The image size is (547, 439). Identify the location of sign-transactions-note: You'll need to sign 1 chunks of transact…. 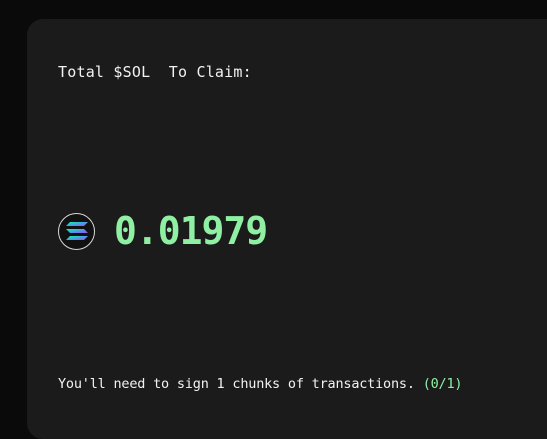
(260, 384).